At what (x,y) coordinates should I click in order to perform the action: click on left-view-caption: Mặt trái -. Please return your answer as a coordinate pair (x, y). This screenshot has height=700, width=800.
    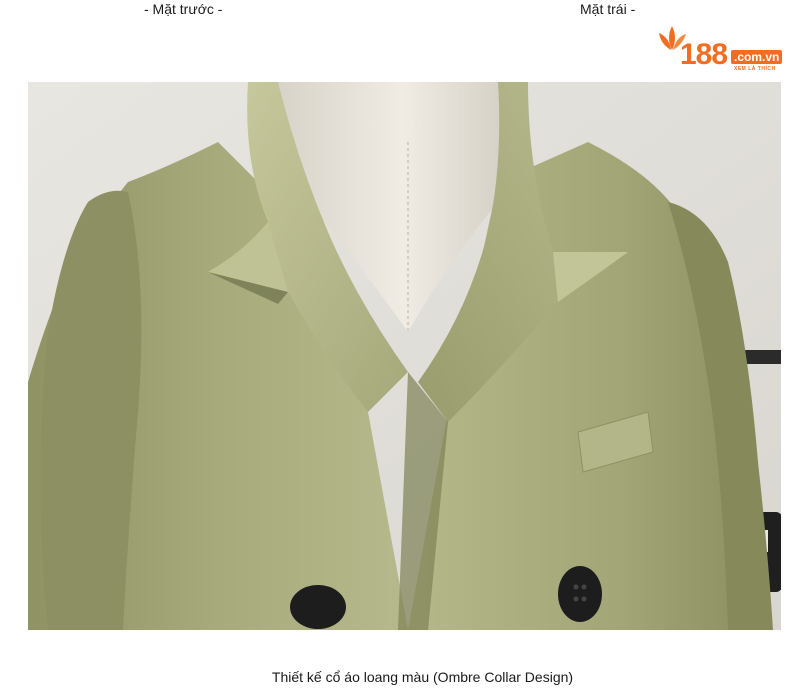
    Looking at the image, I should click on (608, 9).